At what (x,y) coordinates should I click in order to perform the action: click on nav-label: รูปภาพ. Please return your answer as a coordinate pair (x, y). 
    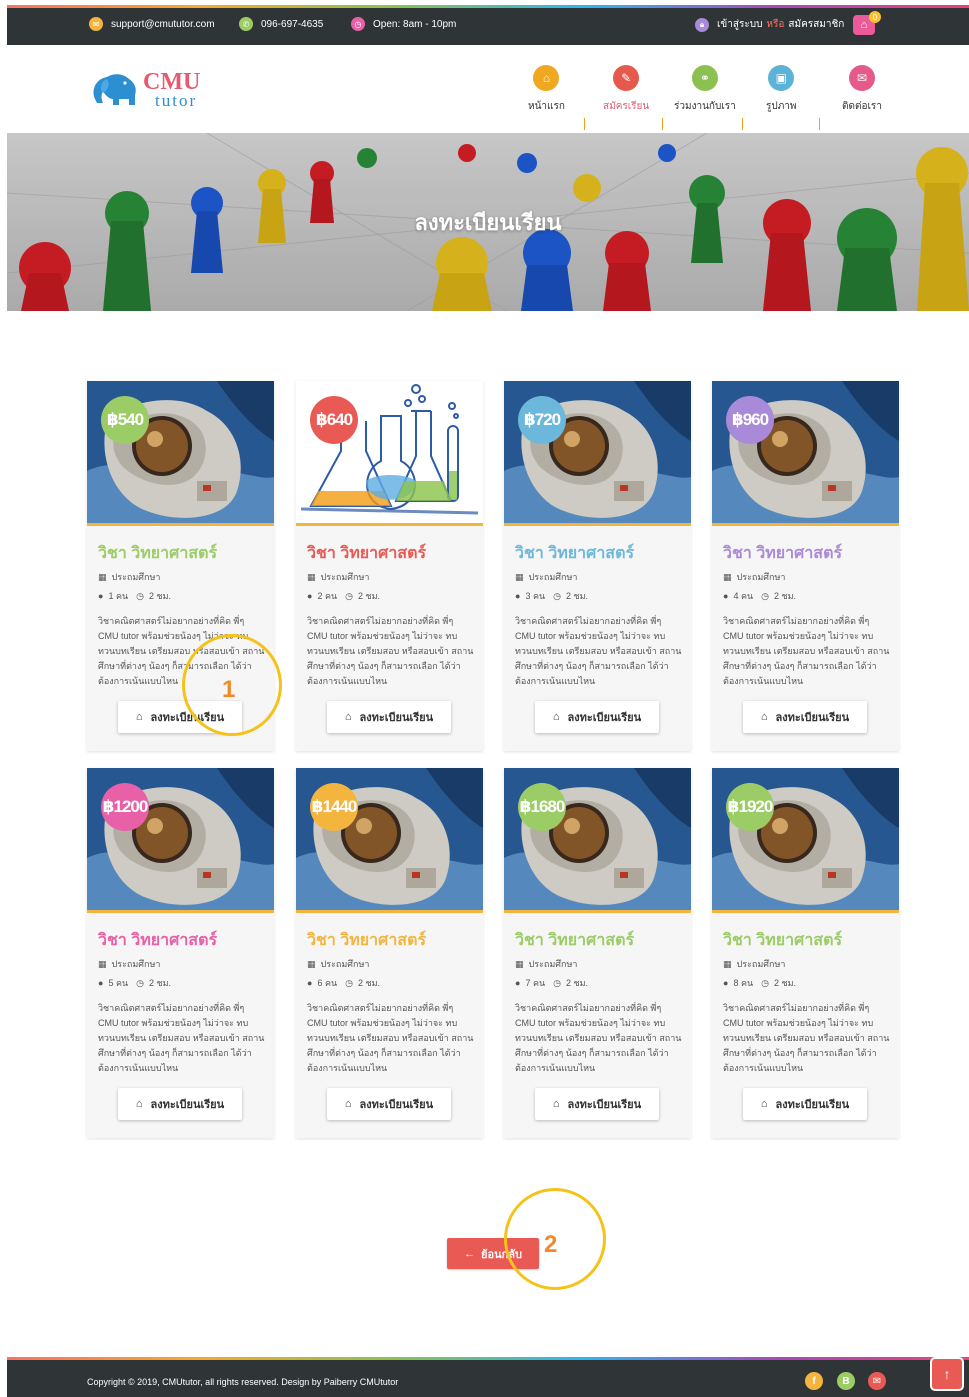
    Looking at the image, I should click on (781, 106).